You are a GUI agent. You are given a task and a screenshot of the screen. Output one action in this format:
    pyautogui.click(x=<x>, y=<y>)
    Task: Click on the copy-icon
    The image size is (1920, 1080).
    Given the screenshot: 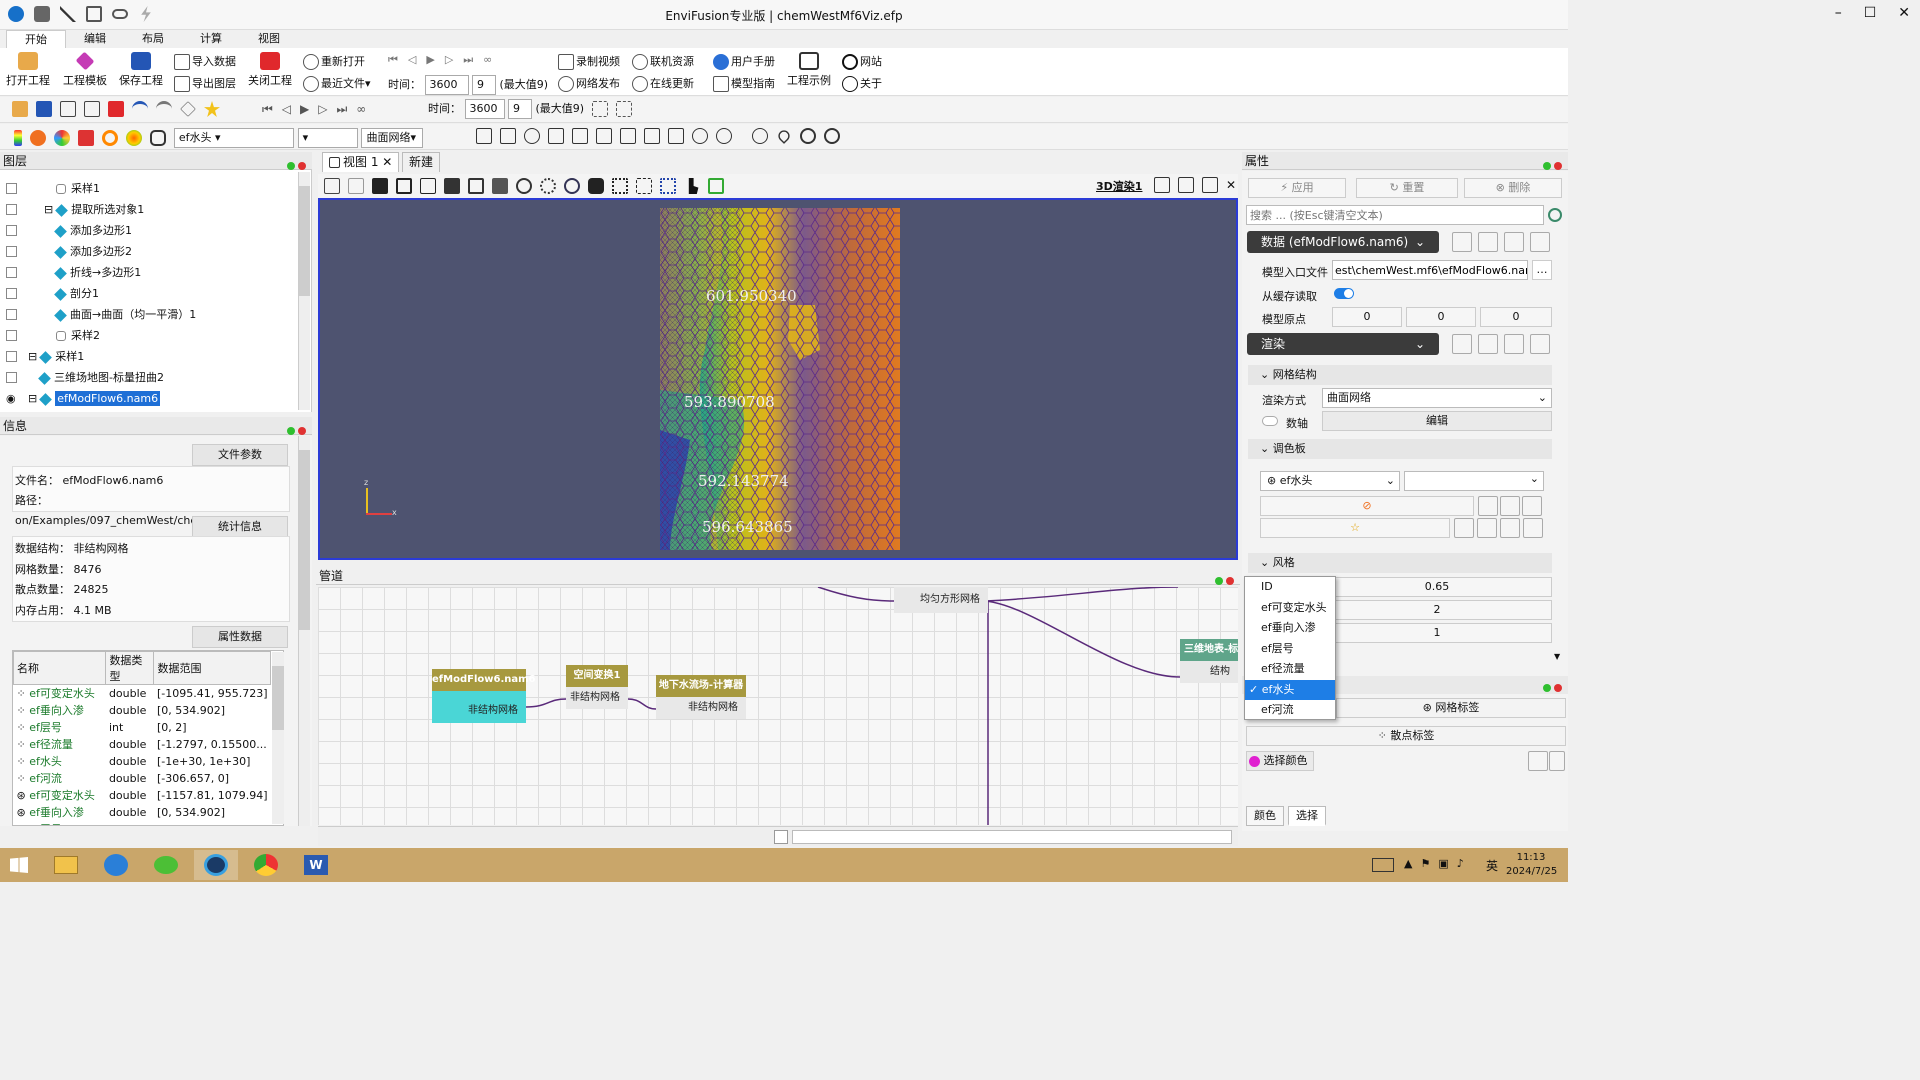 What is the action you would take?
    pyautogui.click(x=452, y=186)
    